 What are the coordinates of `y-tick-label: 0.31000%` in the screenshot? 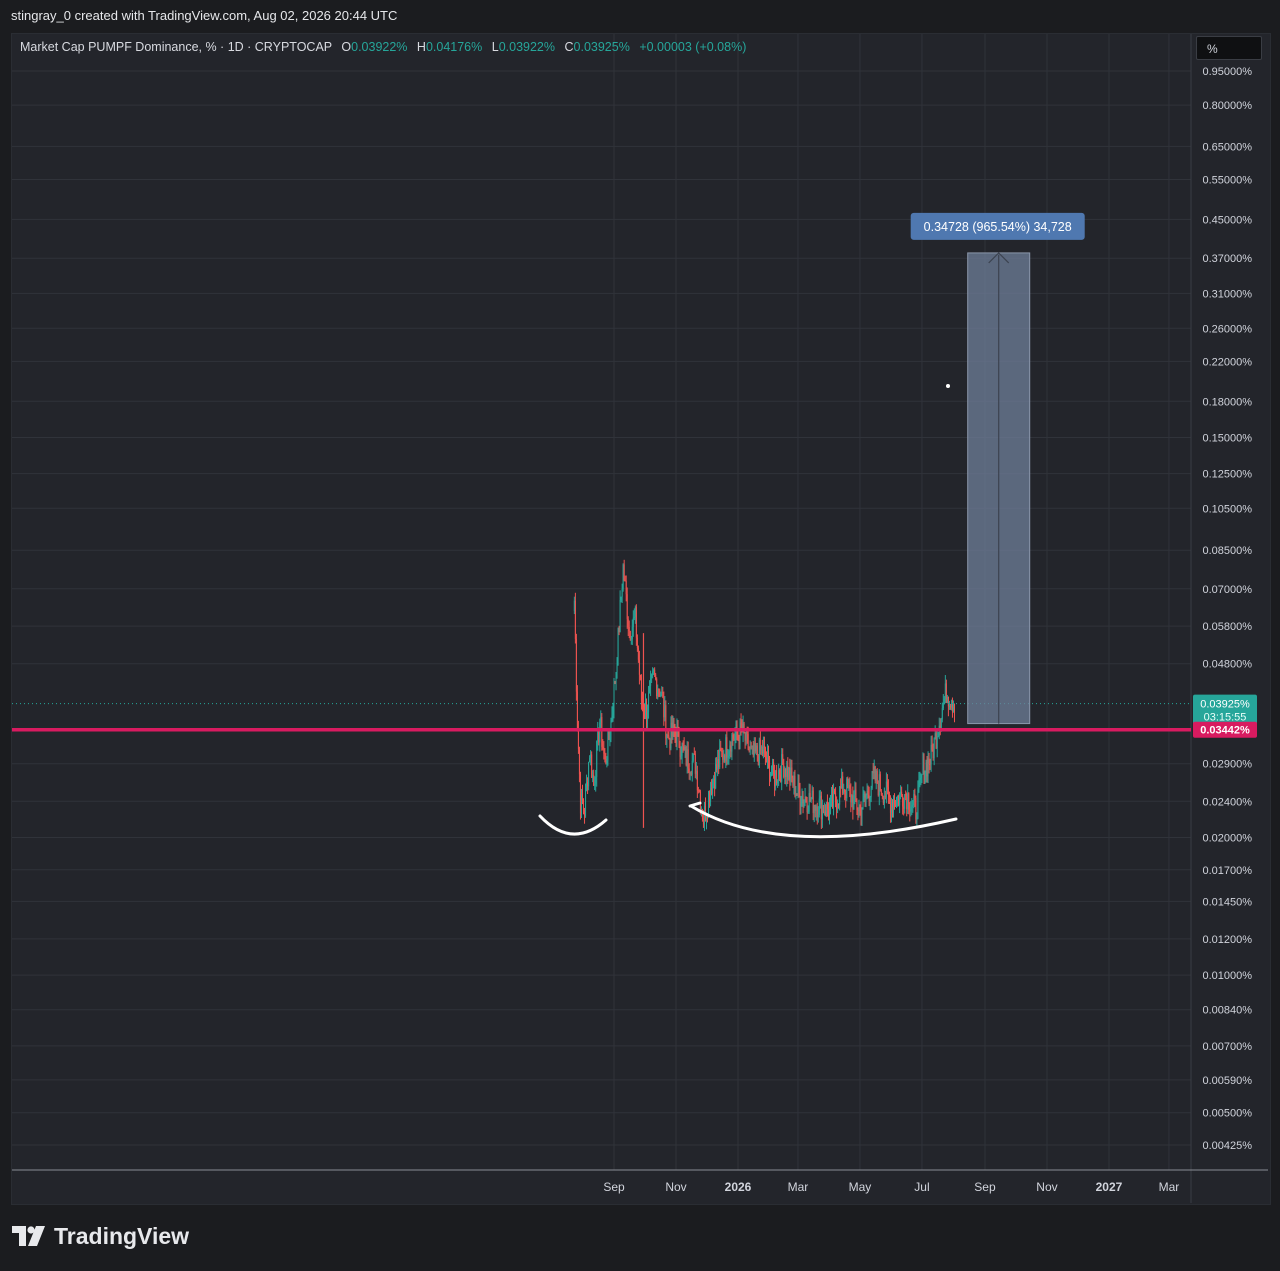 It's located at (1227, 294).